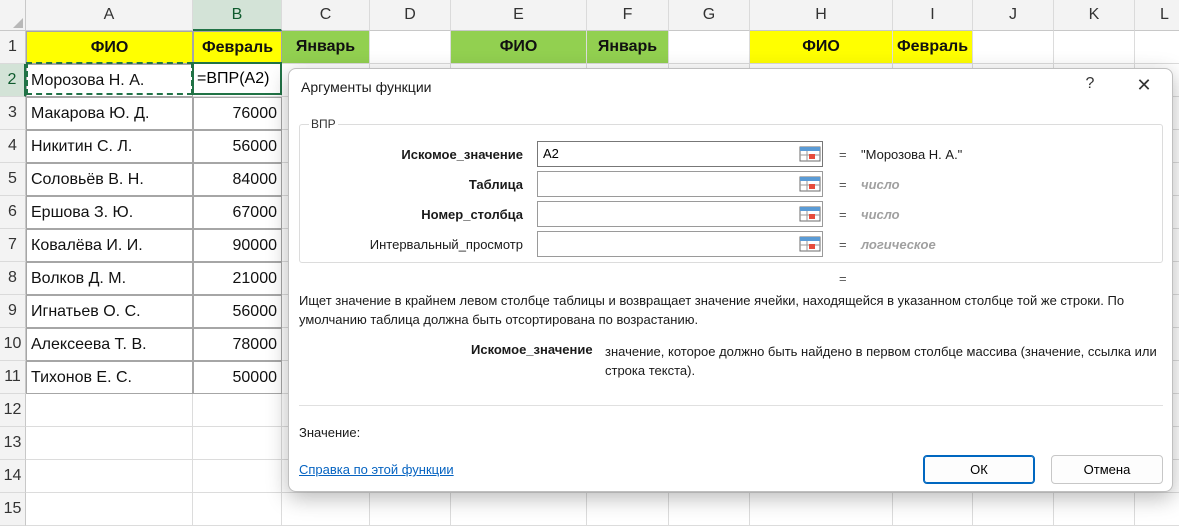 The image size is (1179, 526). I want to click on row-header-12: 12, so click(13, 410).